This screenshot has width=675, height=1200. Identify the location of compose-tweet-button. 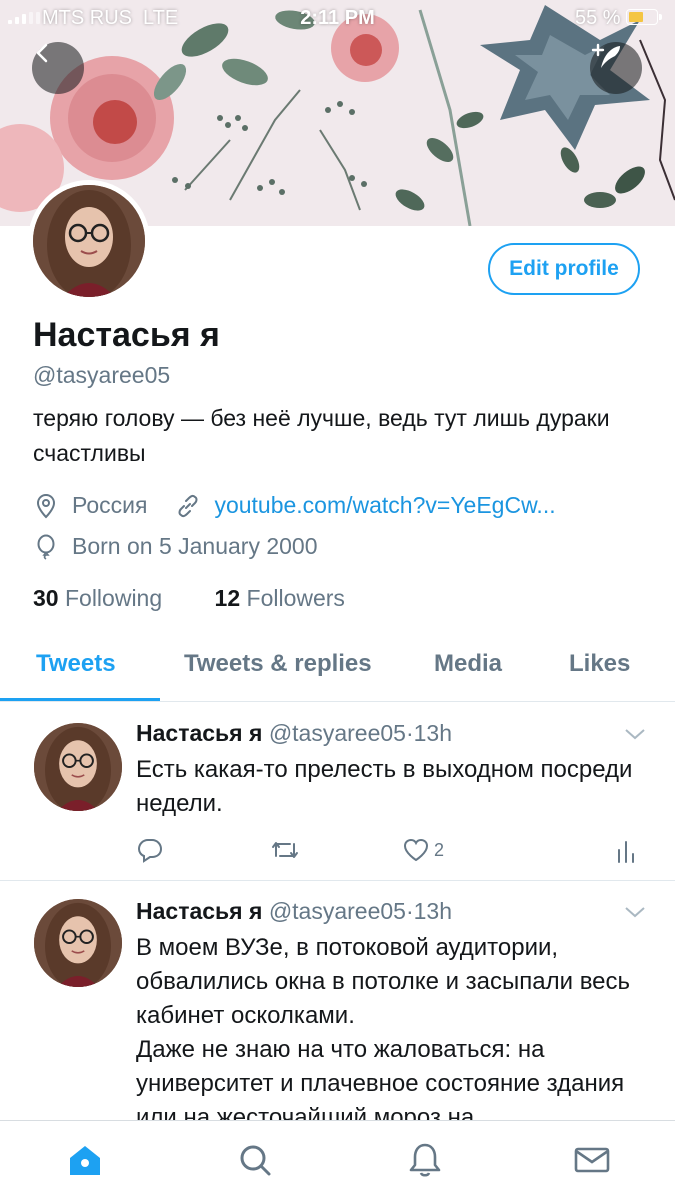
(616, 68).